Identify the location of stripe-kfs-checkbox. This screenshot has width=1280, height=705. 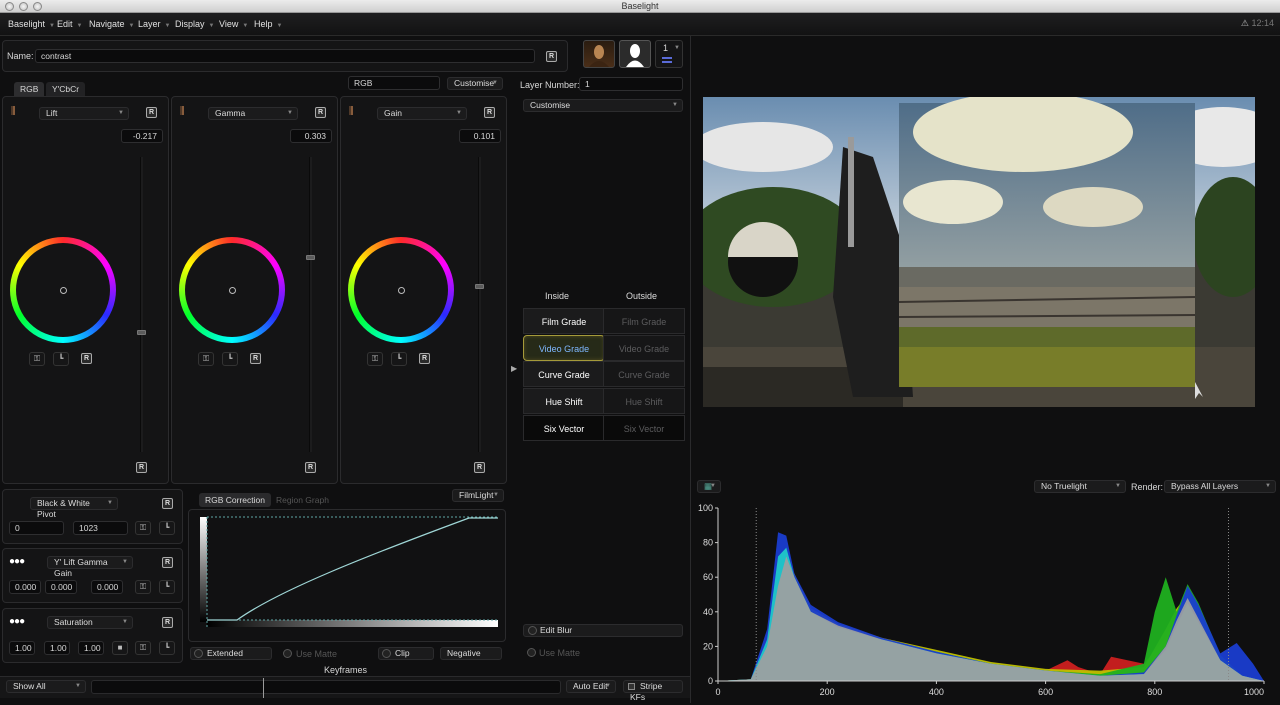
(631, 686).